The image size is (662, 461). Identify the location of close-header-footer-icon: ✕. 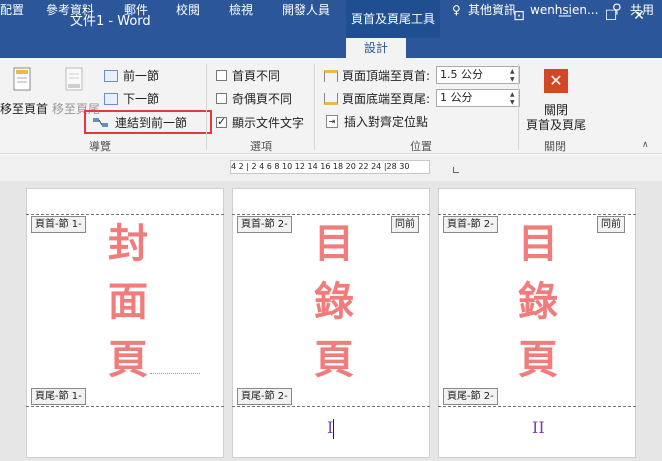
(556, 81).